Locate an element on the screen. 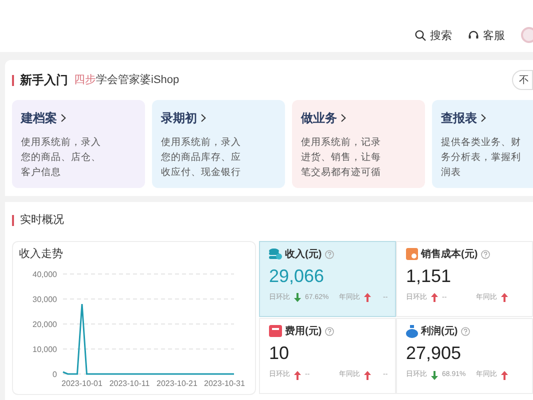 The height and width of the screenshot is (400, 533). y-tick-label: 40,000 is located at coordinates (44, 274).